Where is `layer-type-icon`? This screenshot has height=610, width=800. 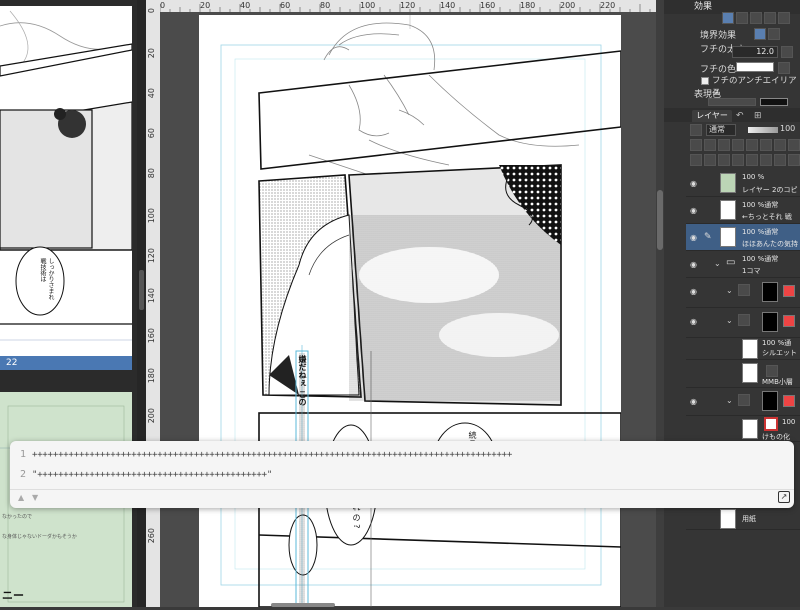
layer-type-icon is located at coordinates (696, 130).